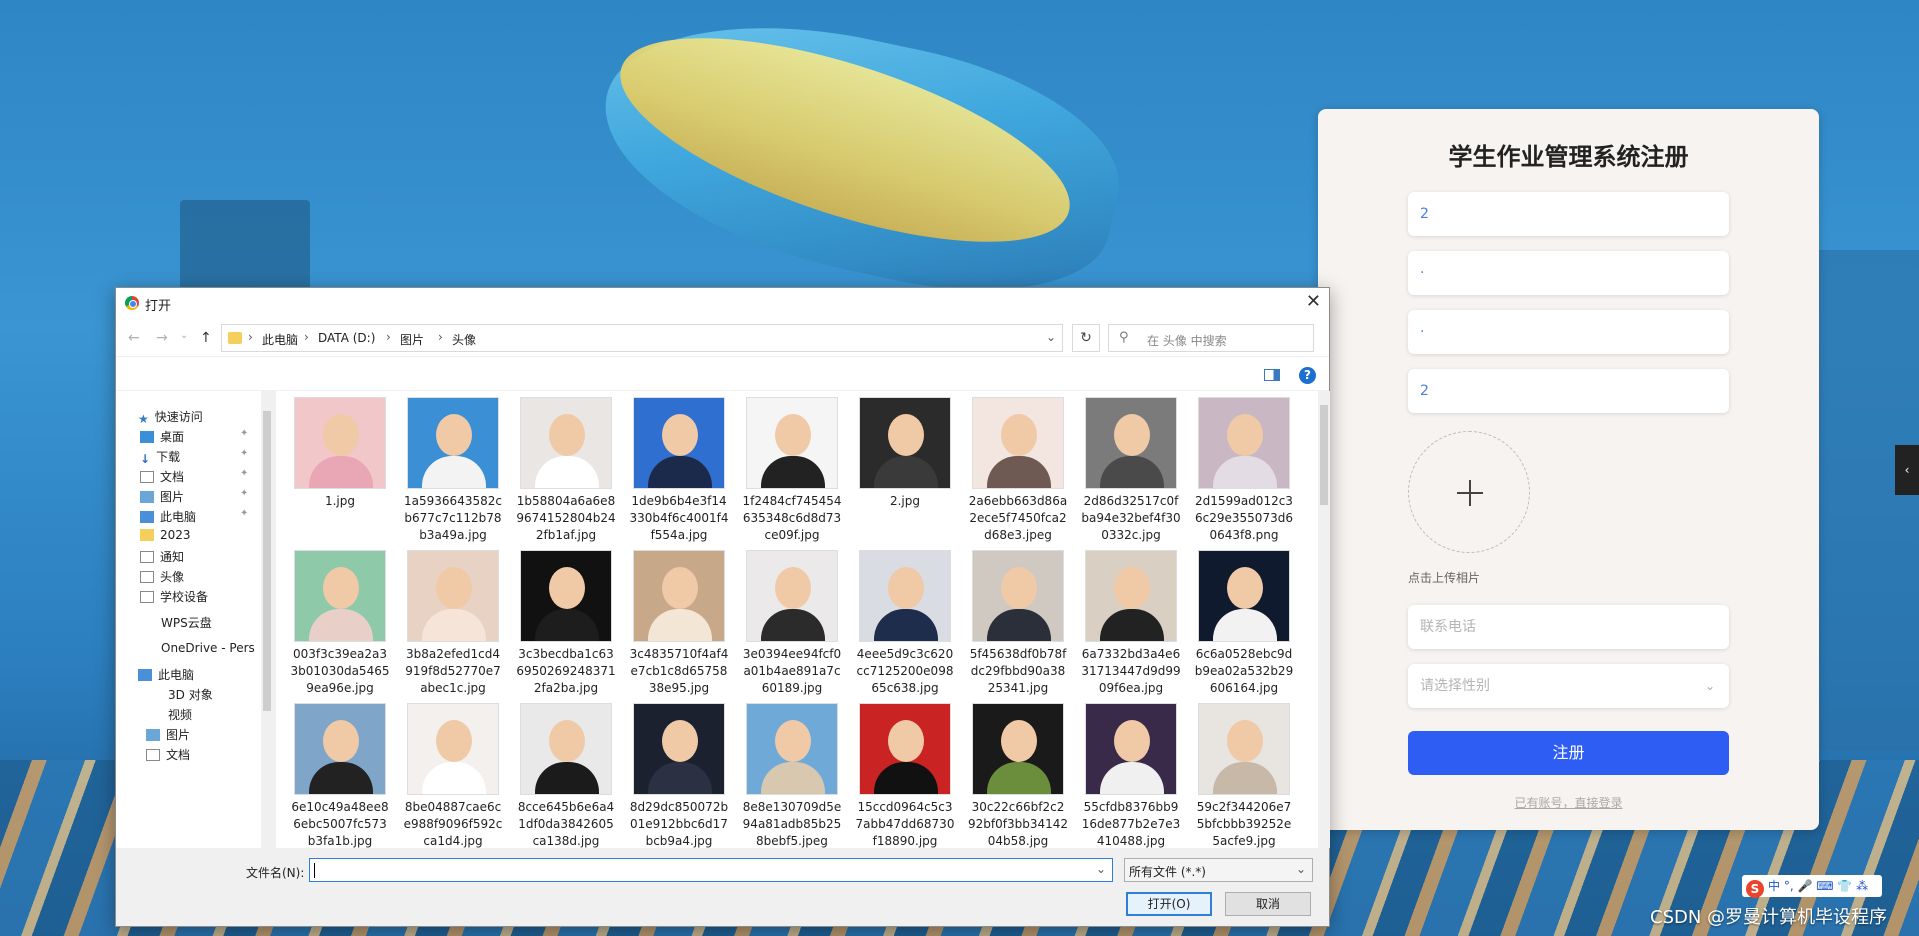 The width and height of the screenshot is (1919, 936). I want to click on name-input: 2, so click(1568, 391).